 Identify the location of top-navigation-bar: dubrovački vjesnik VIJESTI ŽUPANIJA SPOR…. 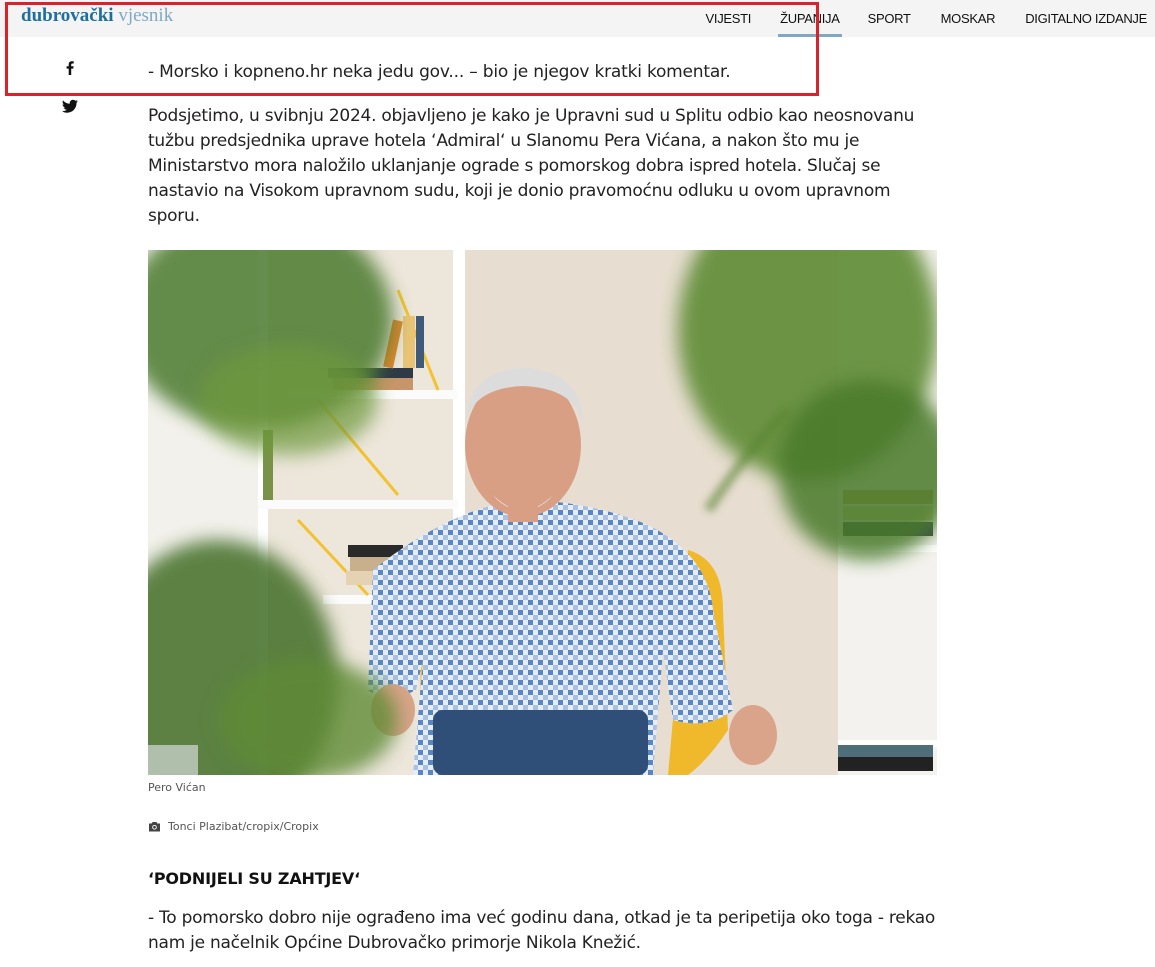
(577, 18).